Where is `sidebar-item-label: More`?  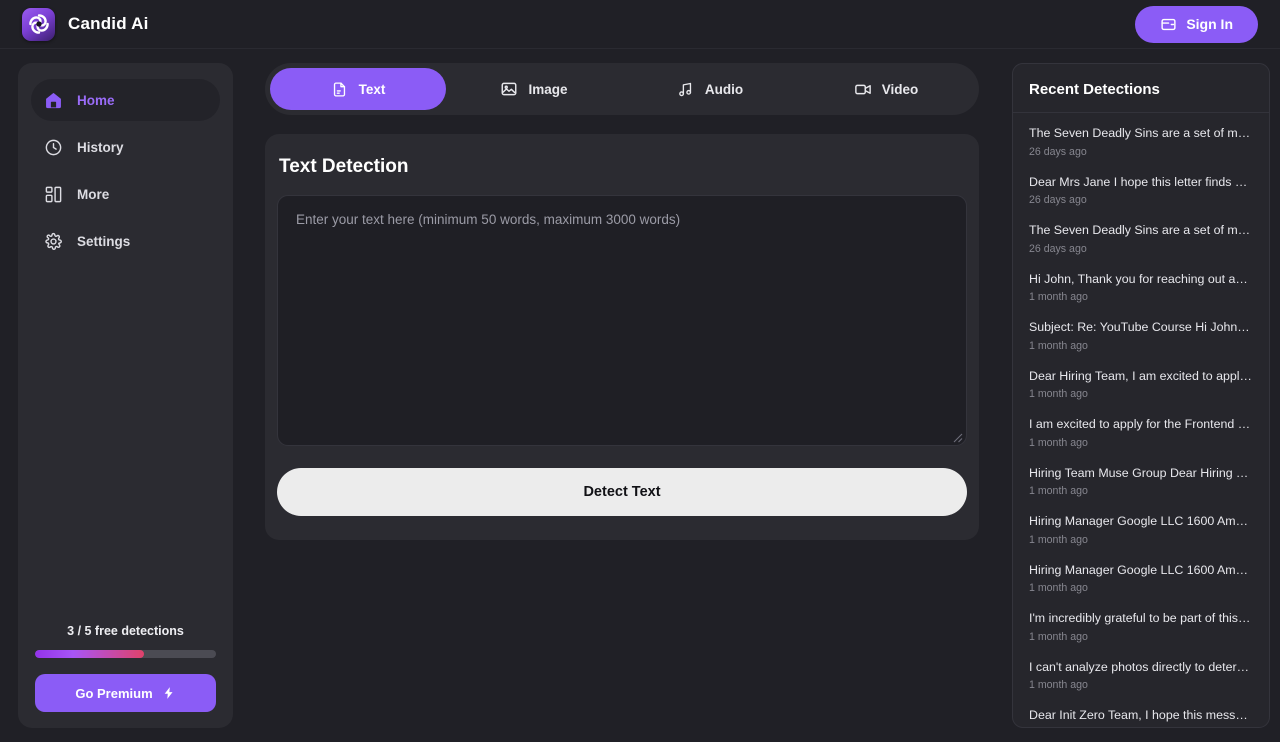 sidebar-item-label: More is located at coordinates (93, 194).